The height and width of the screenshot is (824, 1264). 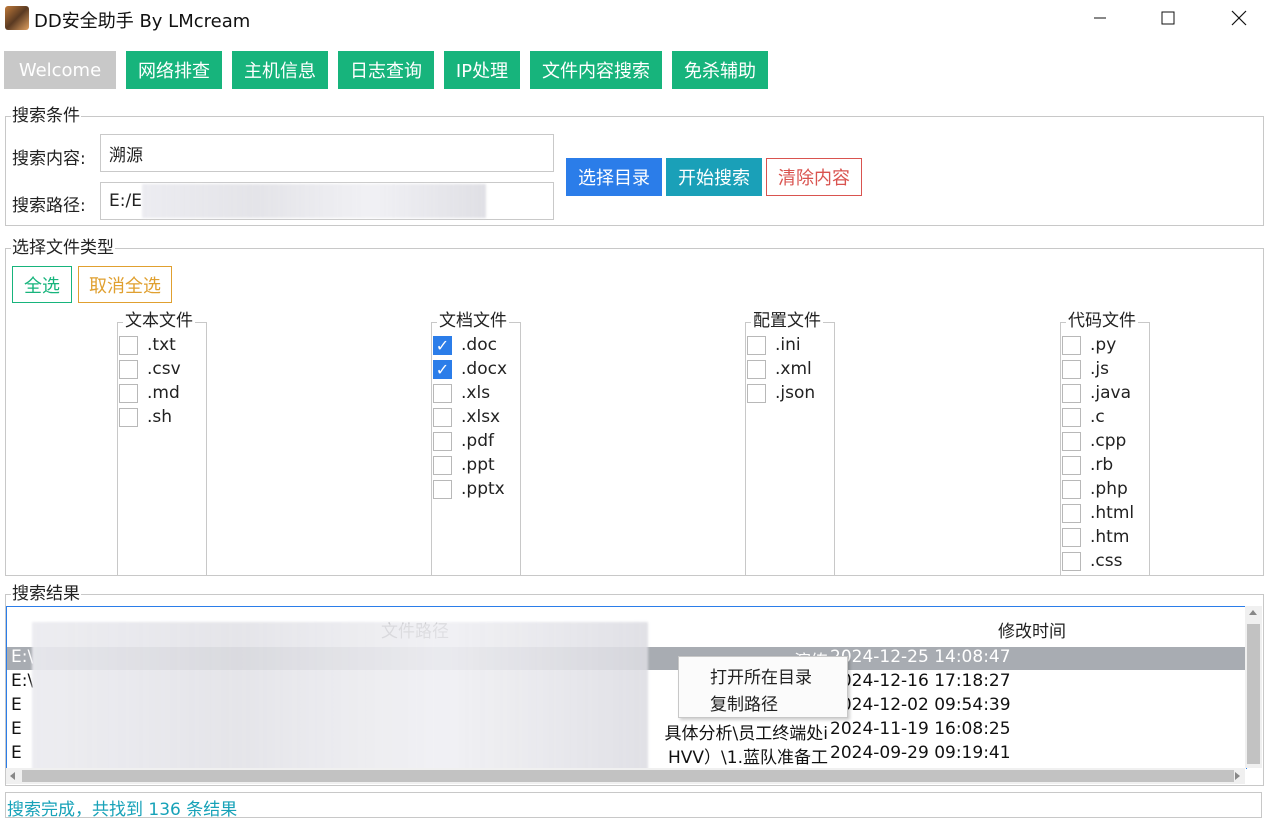 What do you see at coordinates (614, 177) in the screenshot?
I see `choose-directory-button: 选择目录` at bounding box center [614, 177].